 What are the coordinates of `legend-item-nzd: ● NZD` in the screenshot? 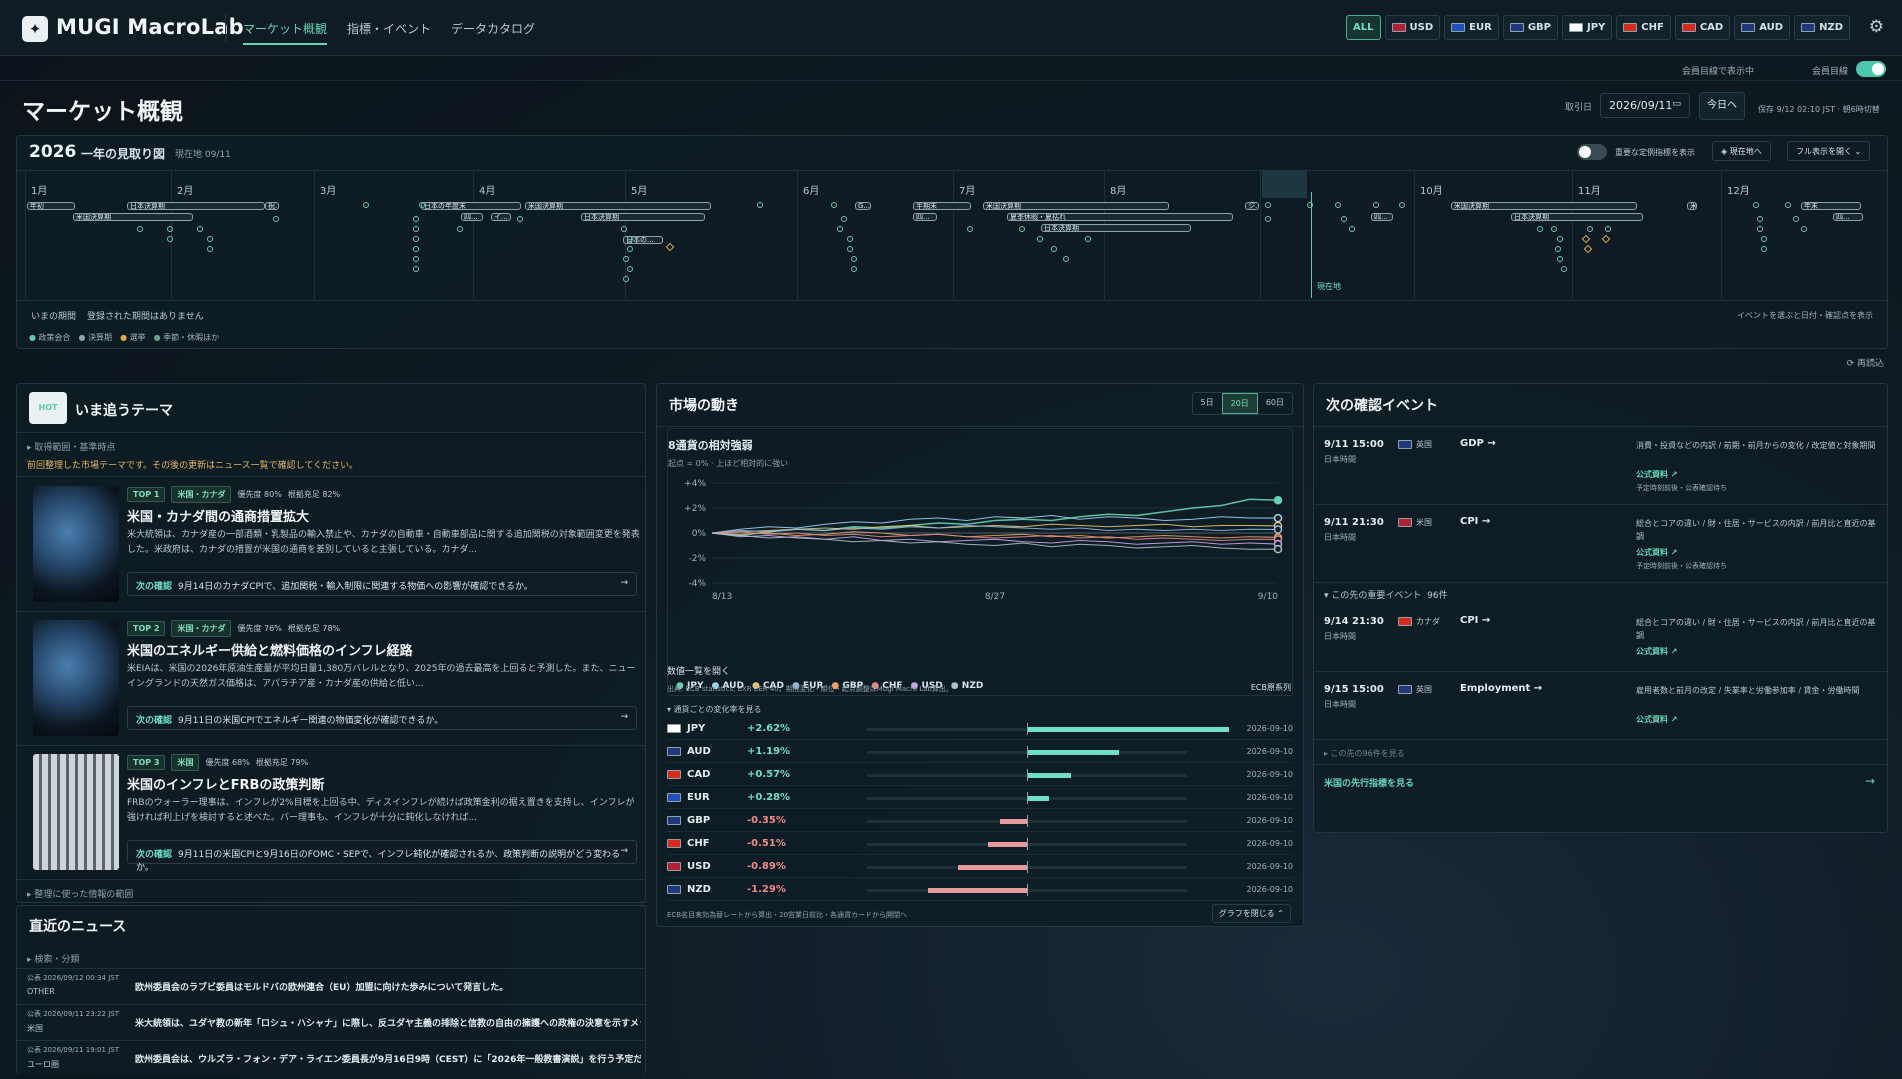 It's located at (967, 686).